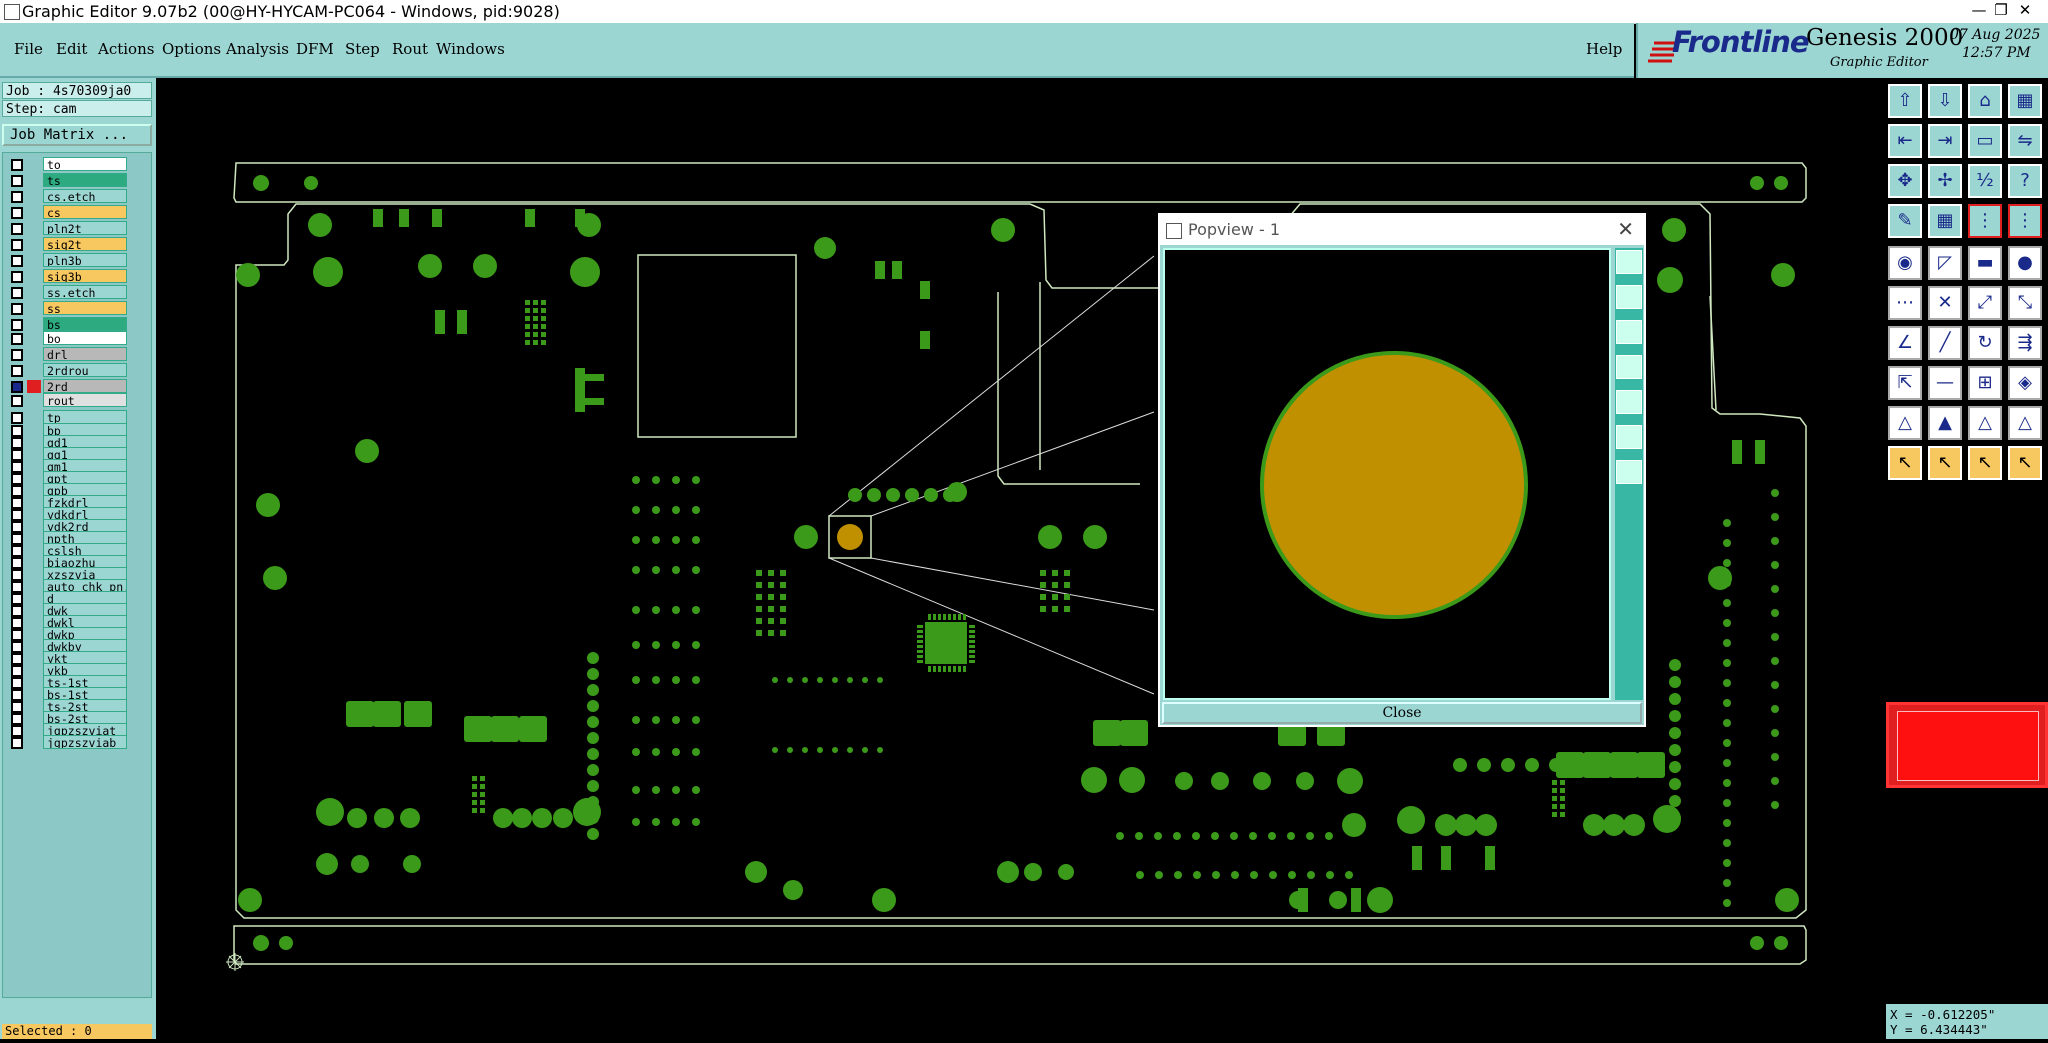 This screenshot has height=1043, width=2048. I want to click on layer-row-2rdrou: 2rdrou, so click(77, 370).